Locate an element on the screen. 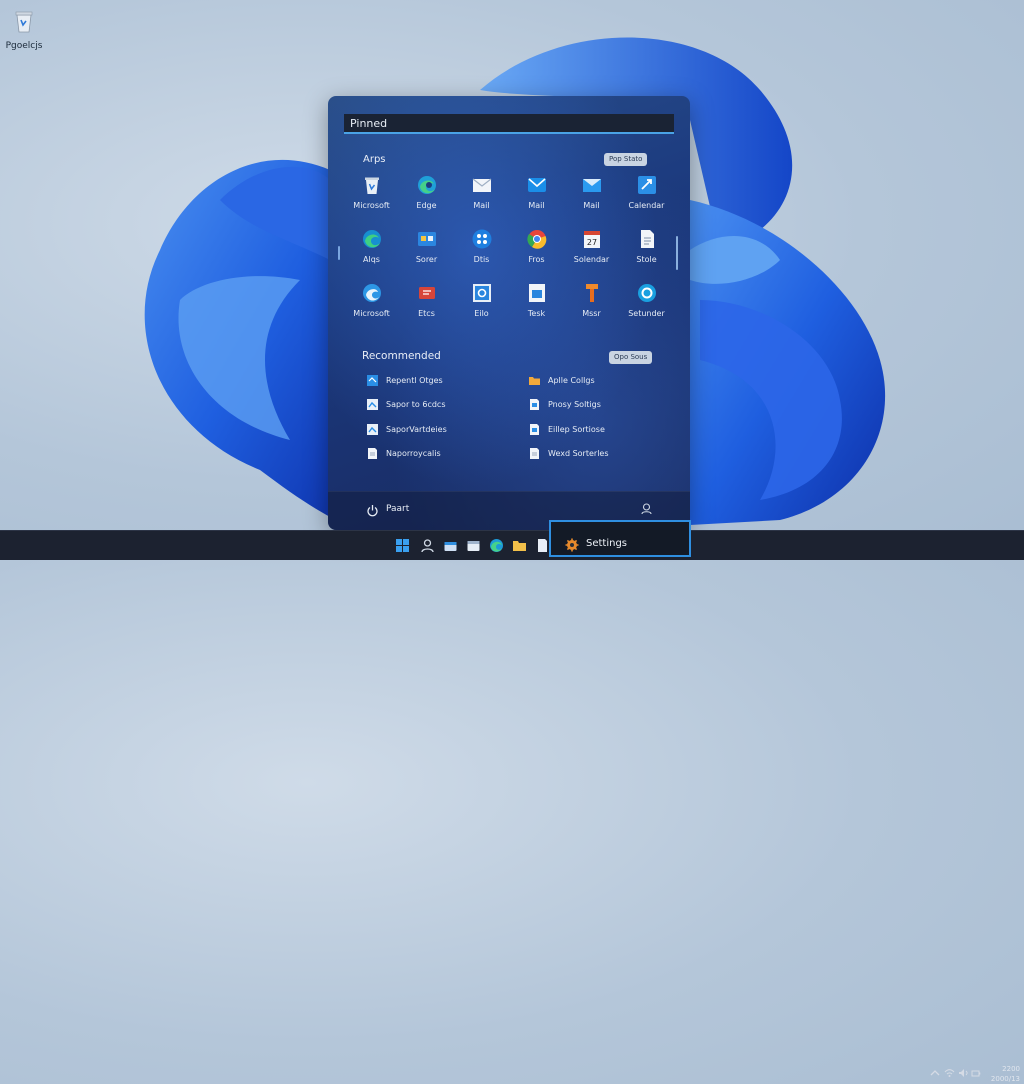 The width and height of the screenshot is (1024, 1084). pinned-app: Calendar is located at coordinates (646, 192).